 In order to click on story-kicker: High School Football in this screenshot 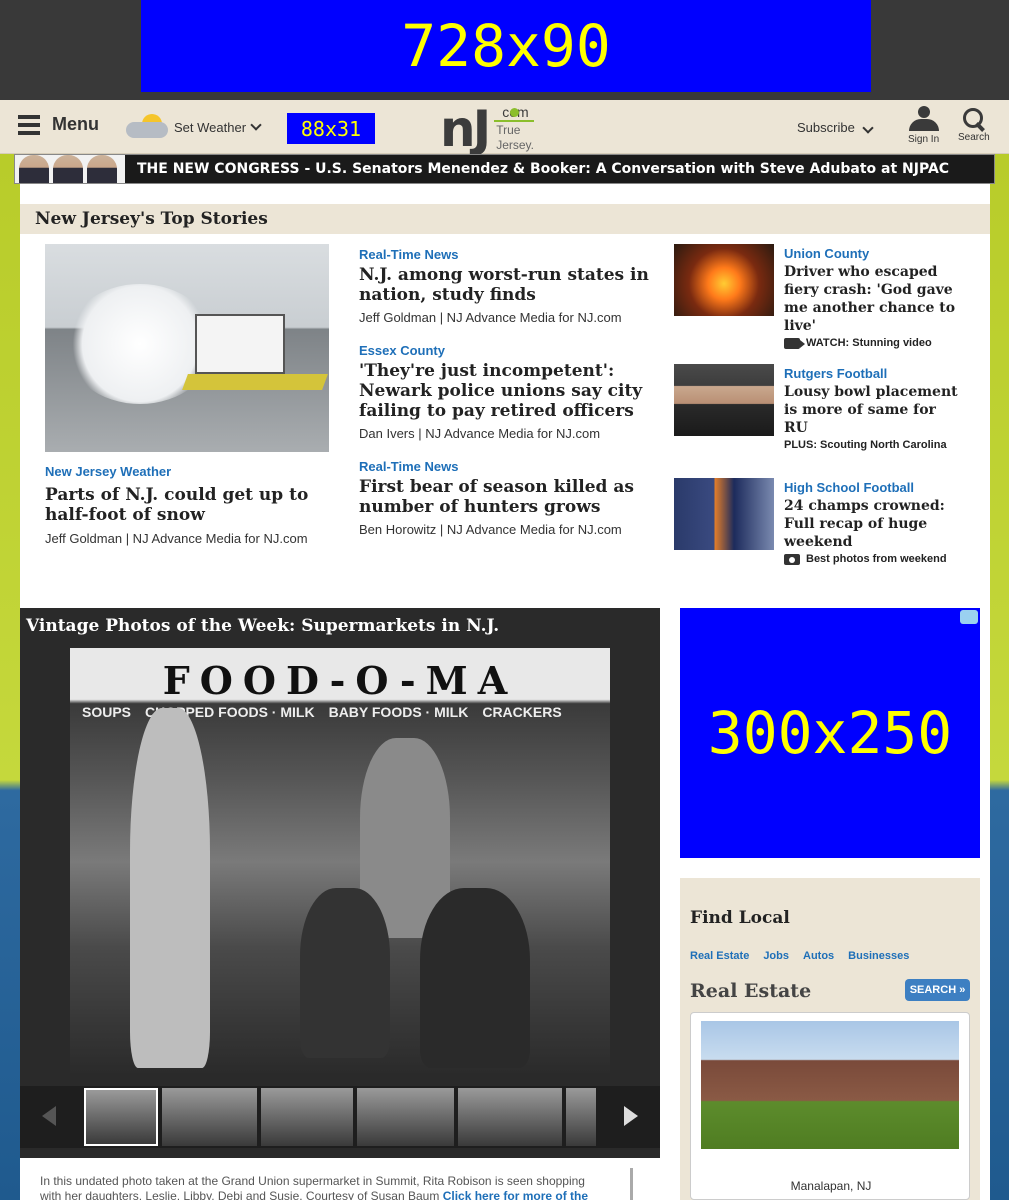, I will do `click(874, 487)`.